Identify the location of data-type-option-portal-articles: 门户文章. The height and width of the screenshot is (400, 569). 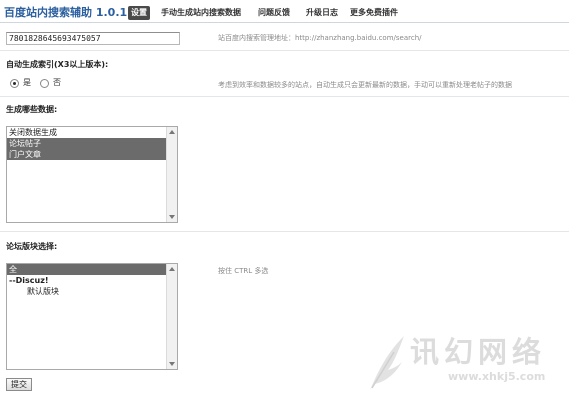
(87, 154).